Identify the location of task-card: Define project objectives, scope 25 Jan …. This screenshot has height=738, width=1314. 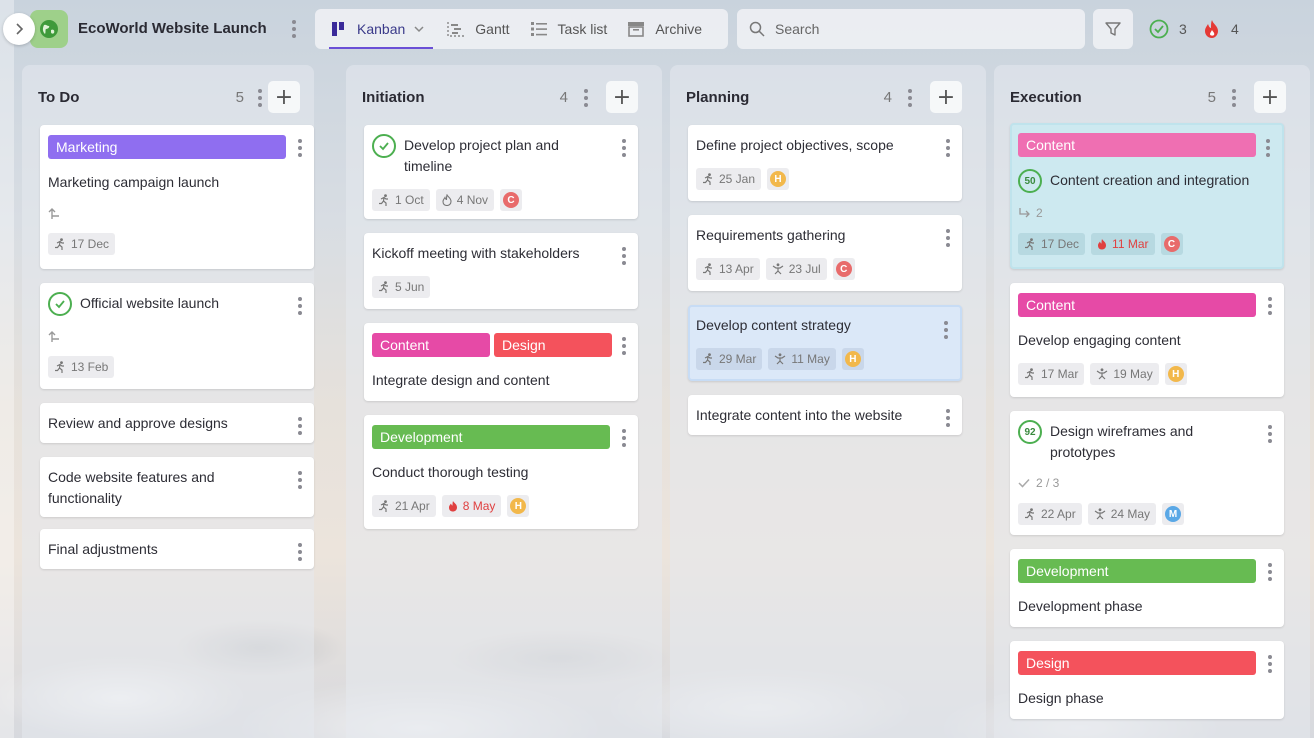
(825, 163).